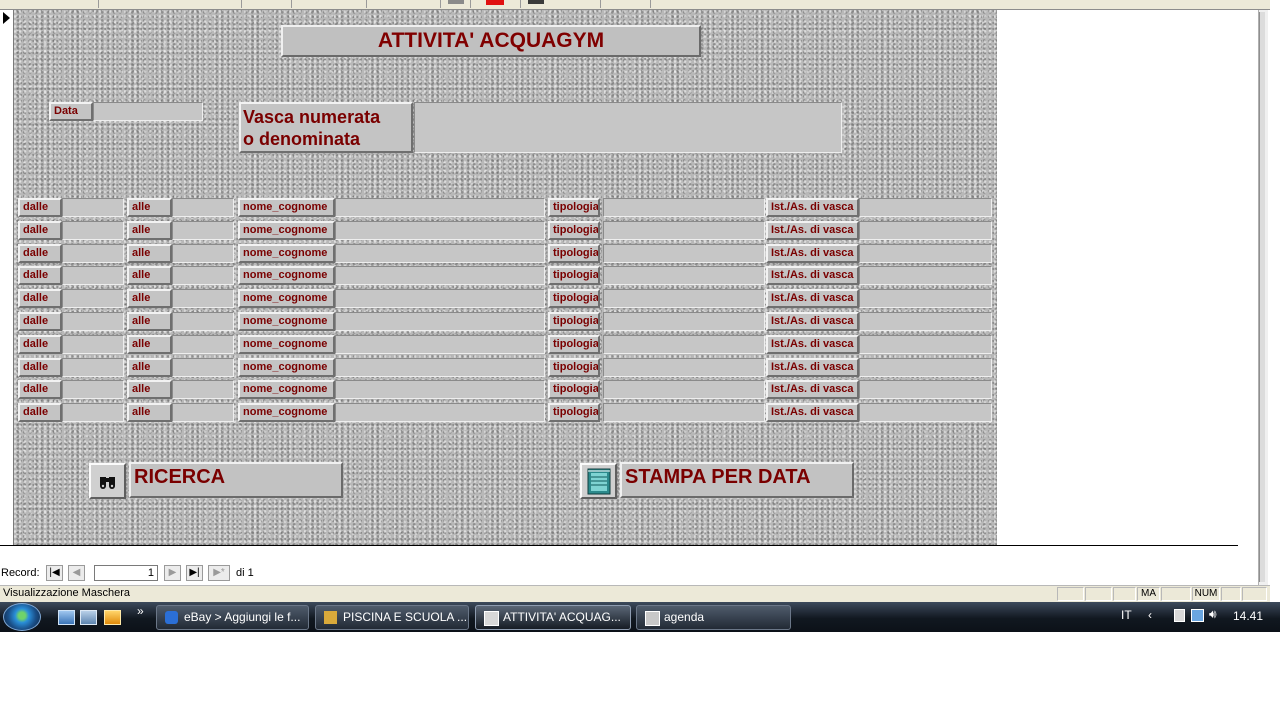 The width and height of the screenshot is (1280, 720). I want to click on form-icon, so click(491, 618).